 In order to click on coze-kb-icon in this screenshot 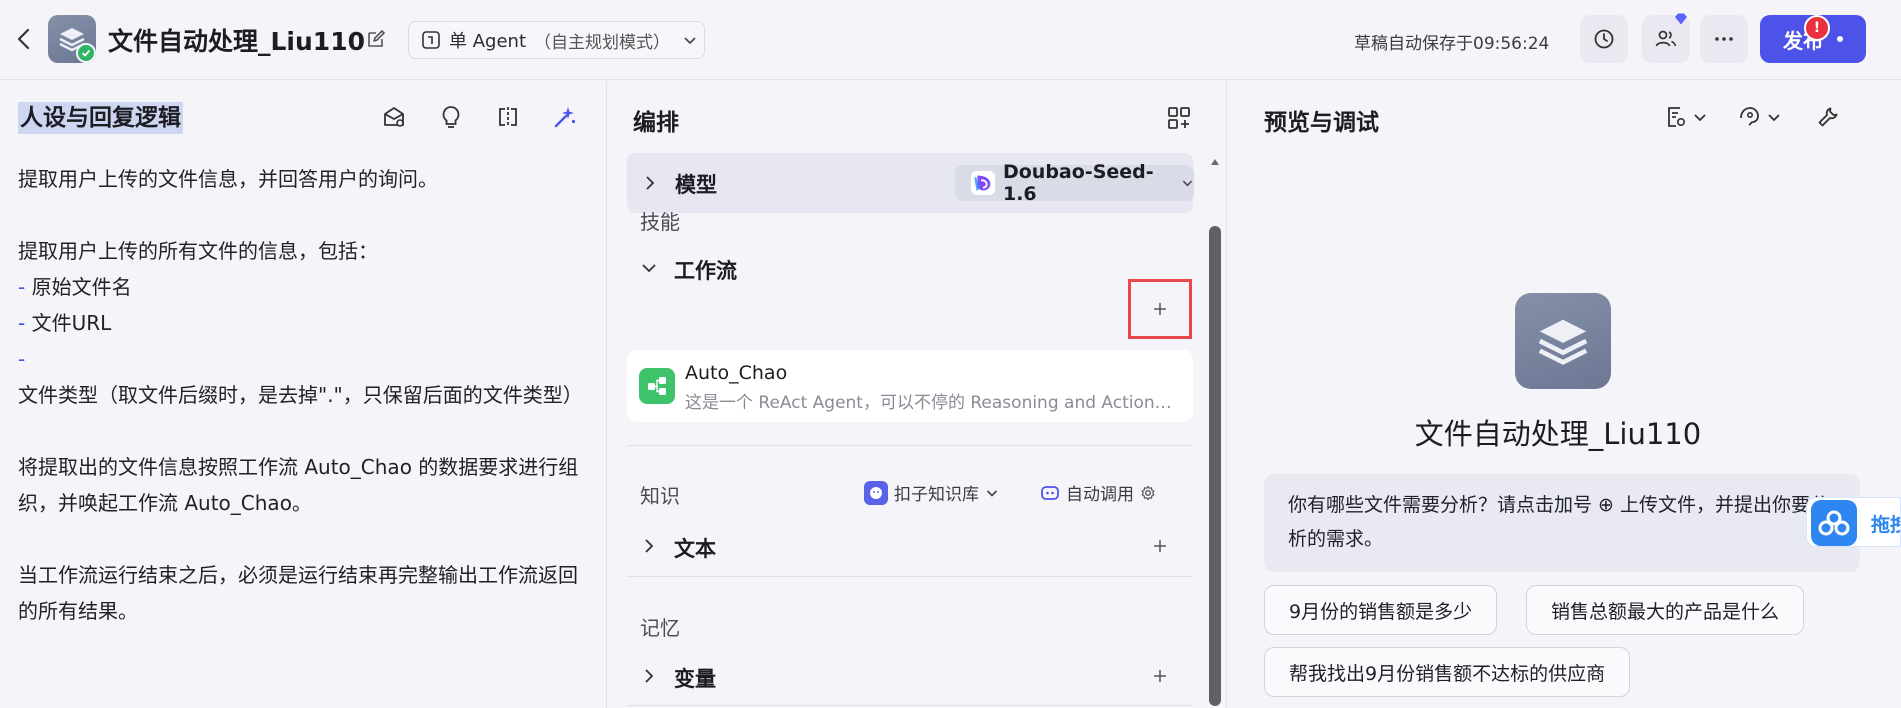, I will do `click(876, 492)`.